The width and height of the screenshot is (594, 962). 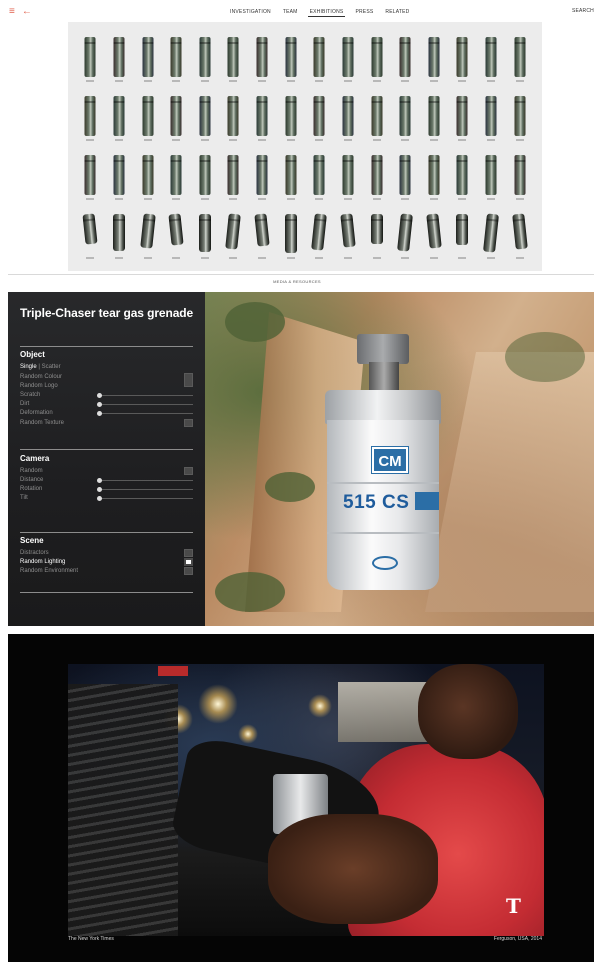 What do you see at coordinates (250, 12) in the screenshot?
I see `nav-item-investigation: INVESTIGATION` at bounding box center [250, 12].